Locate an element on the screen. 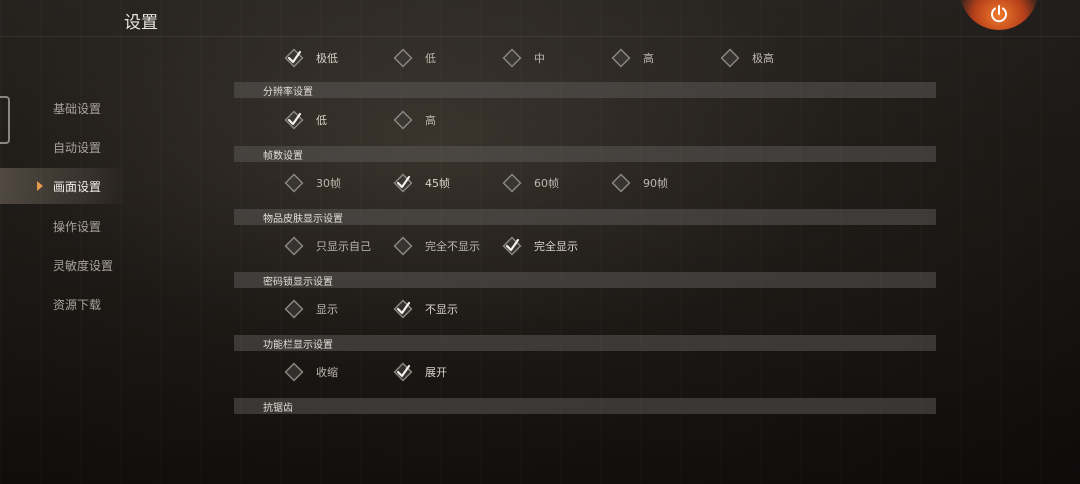 The height and width of the screenshot is (484, 1080). option-label: 90帧 is located at coordinates (655, 183).